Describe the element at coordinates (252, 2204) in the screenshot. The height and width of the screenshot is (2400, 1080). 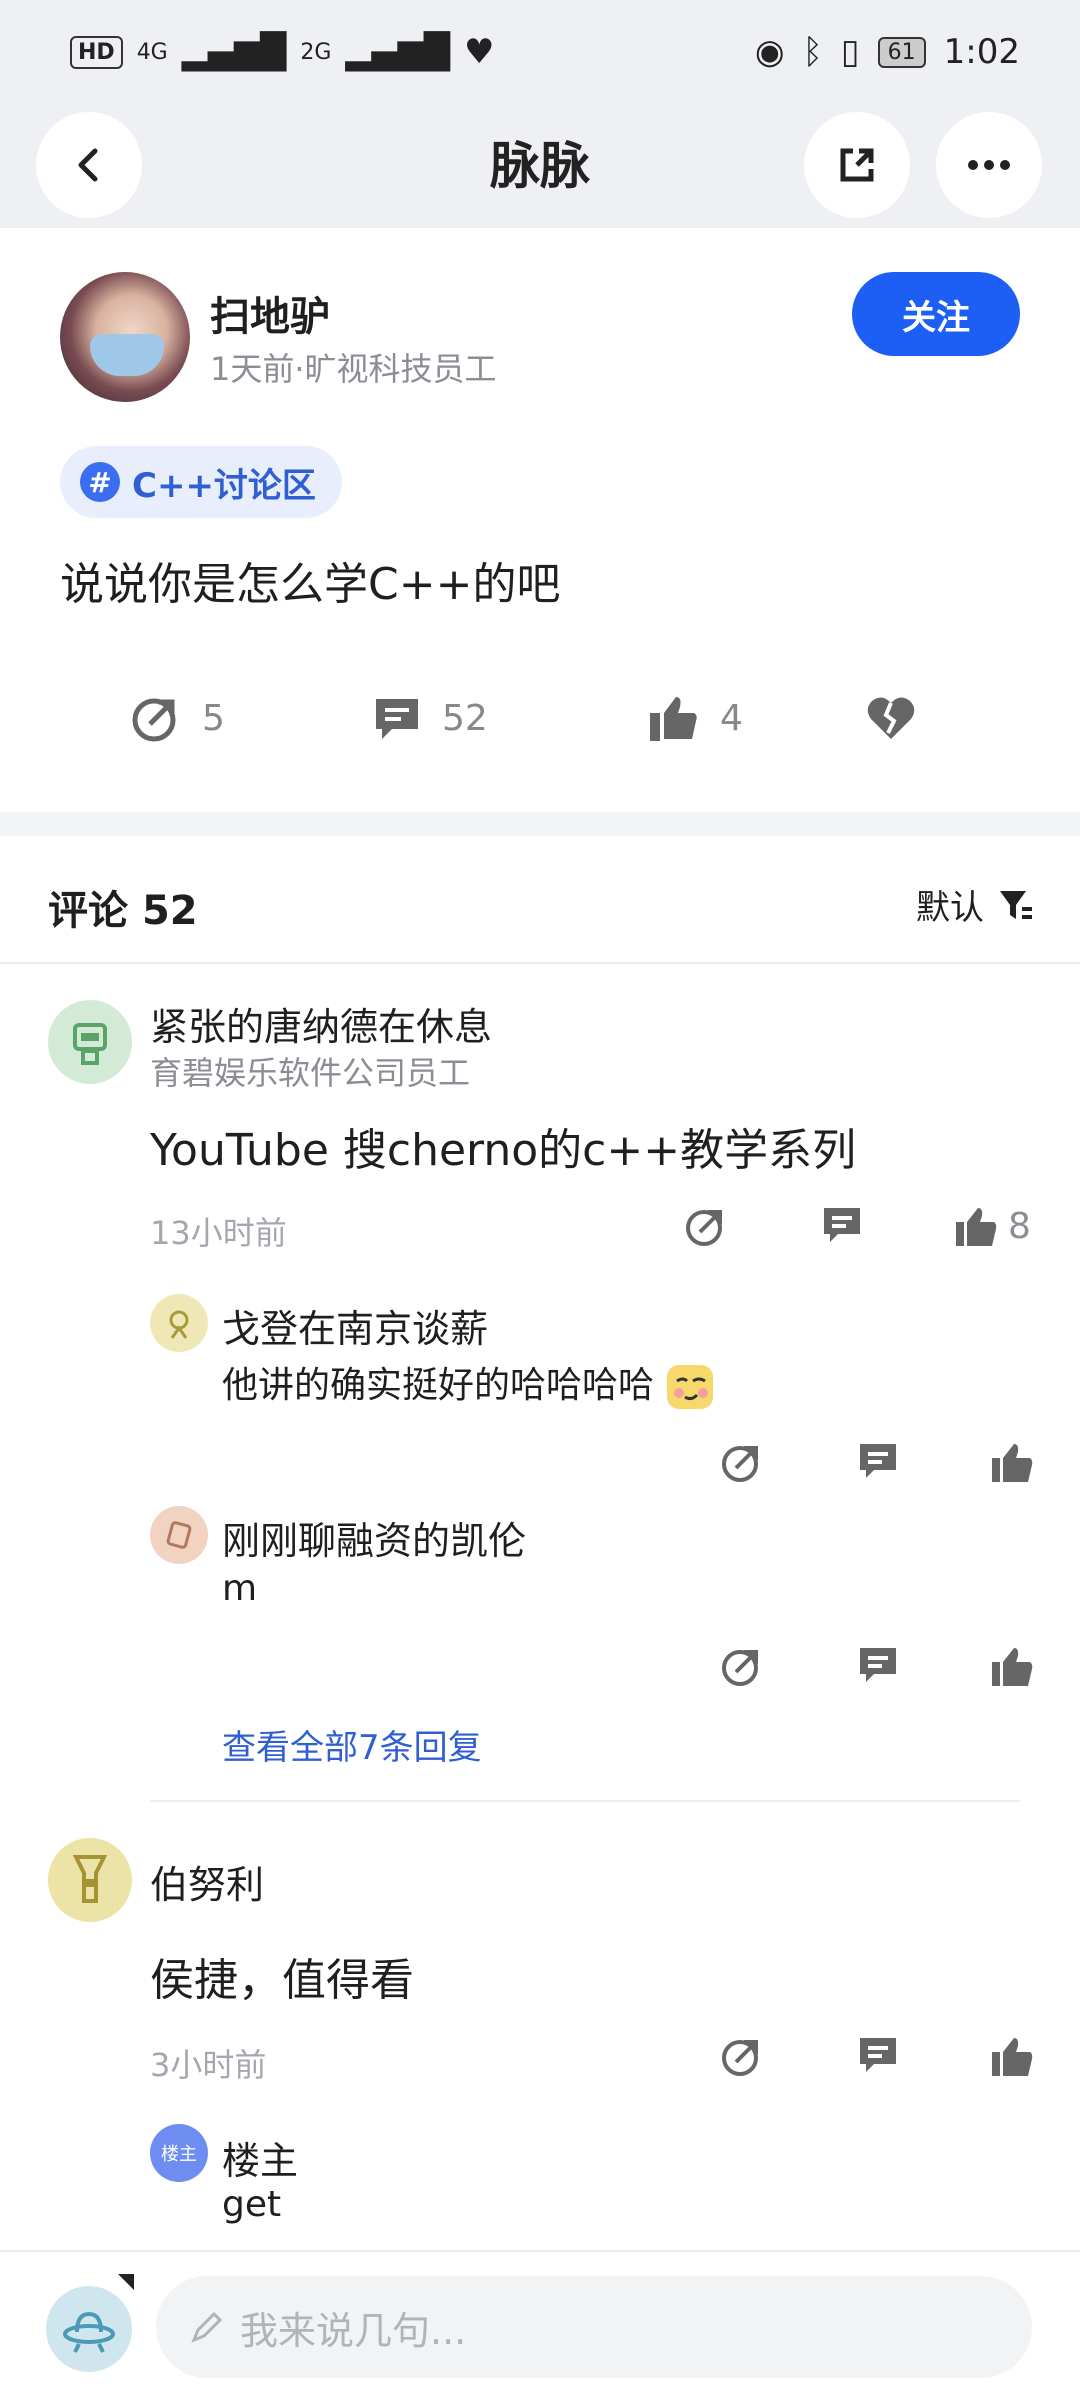
I see `reply-text: get` at that location.